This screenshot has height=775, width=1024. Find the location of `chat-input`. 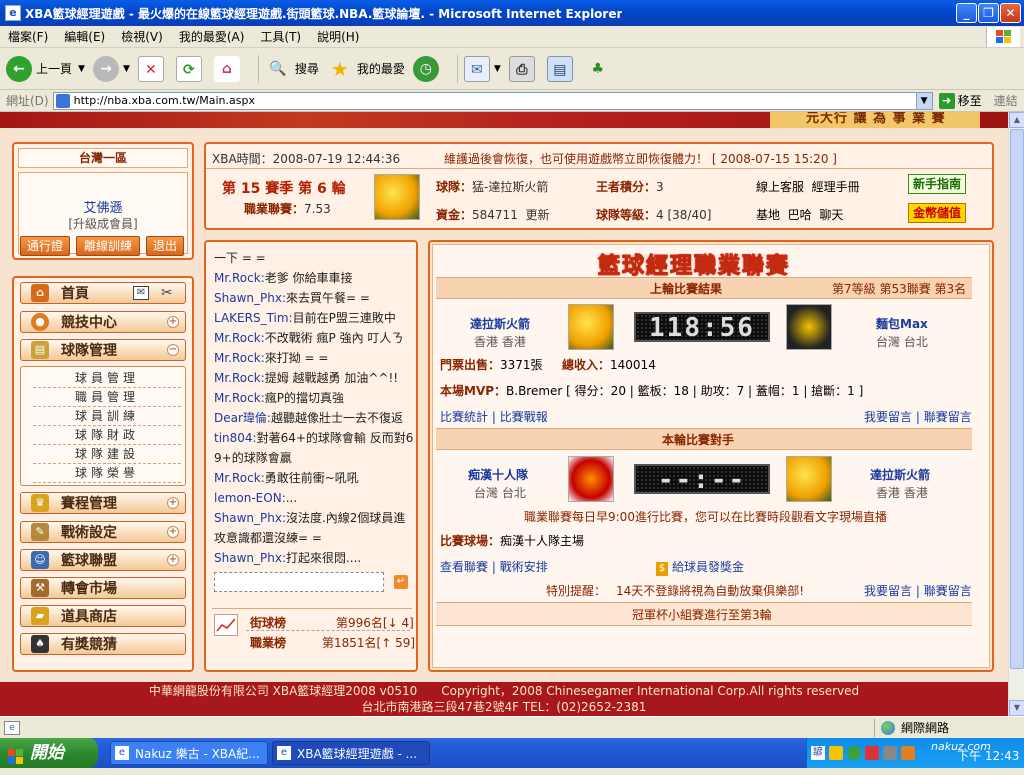

chat-input is located at coordinates (299, 582).